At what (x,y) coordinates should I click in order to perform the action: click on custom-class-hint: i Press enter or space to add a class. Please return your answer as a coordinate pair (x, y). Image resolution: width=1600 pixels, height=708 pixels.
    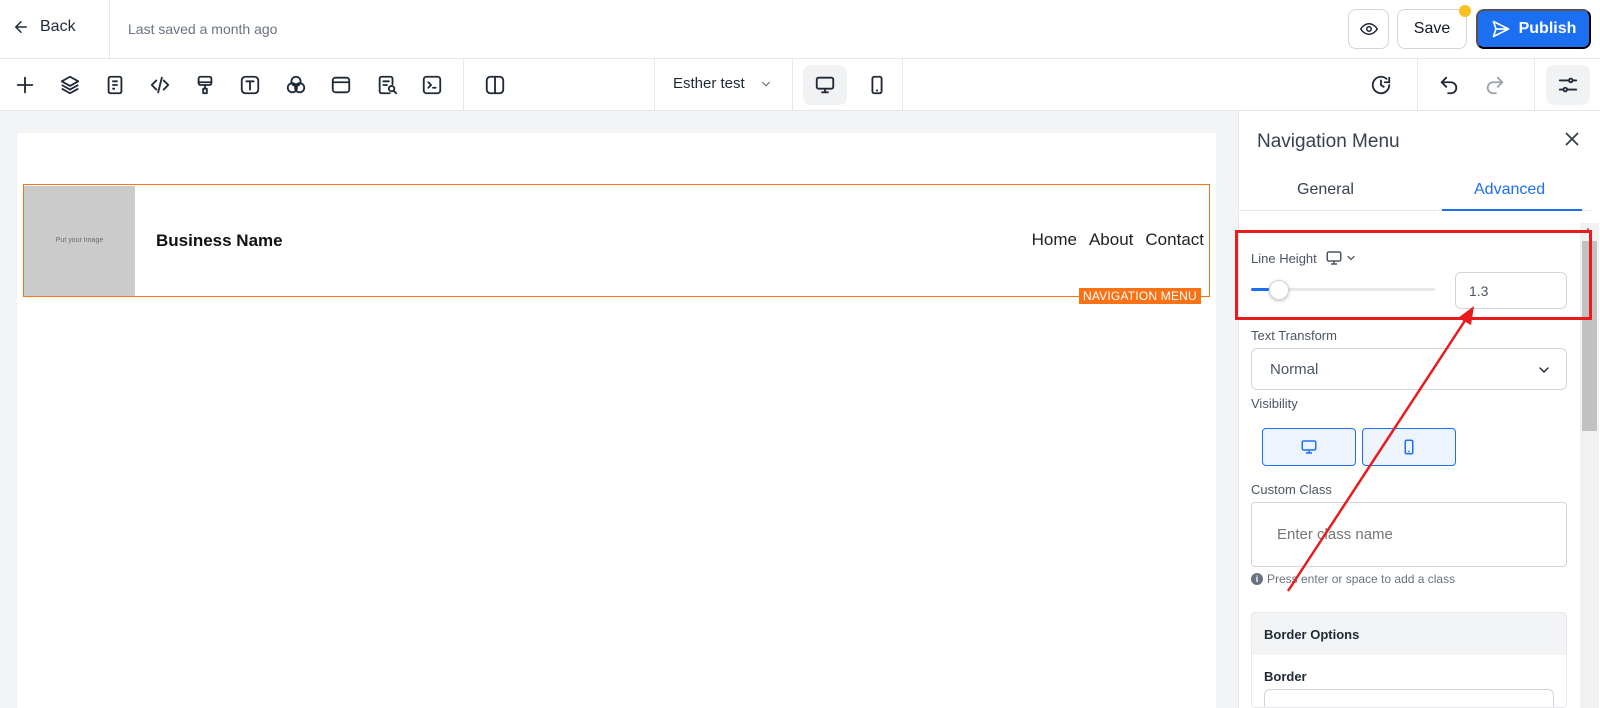
    Looking at the image, I should click on (1353, 579).